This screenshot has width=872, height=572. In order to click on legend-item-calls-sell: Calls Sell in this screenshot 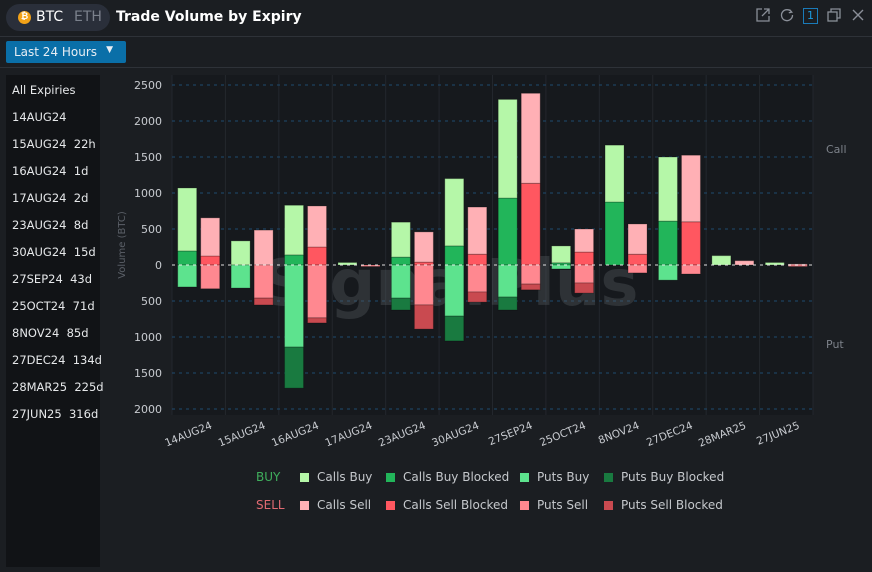, I will do `click(335, 505)`.